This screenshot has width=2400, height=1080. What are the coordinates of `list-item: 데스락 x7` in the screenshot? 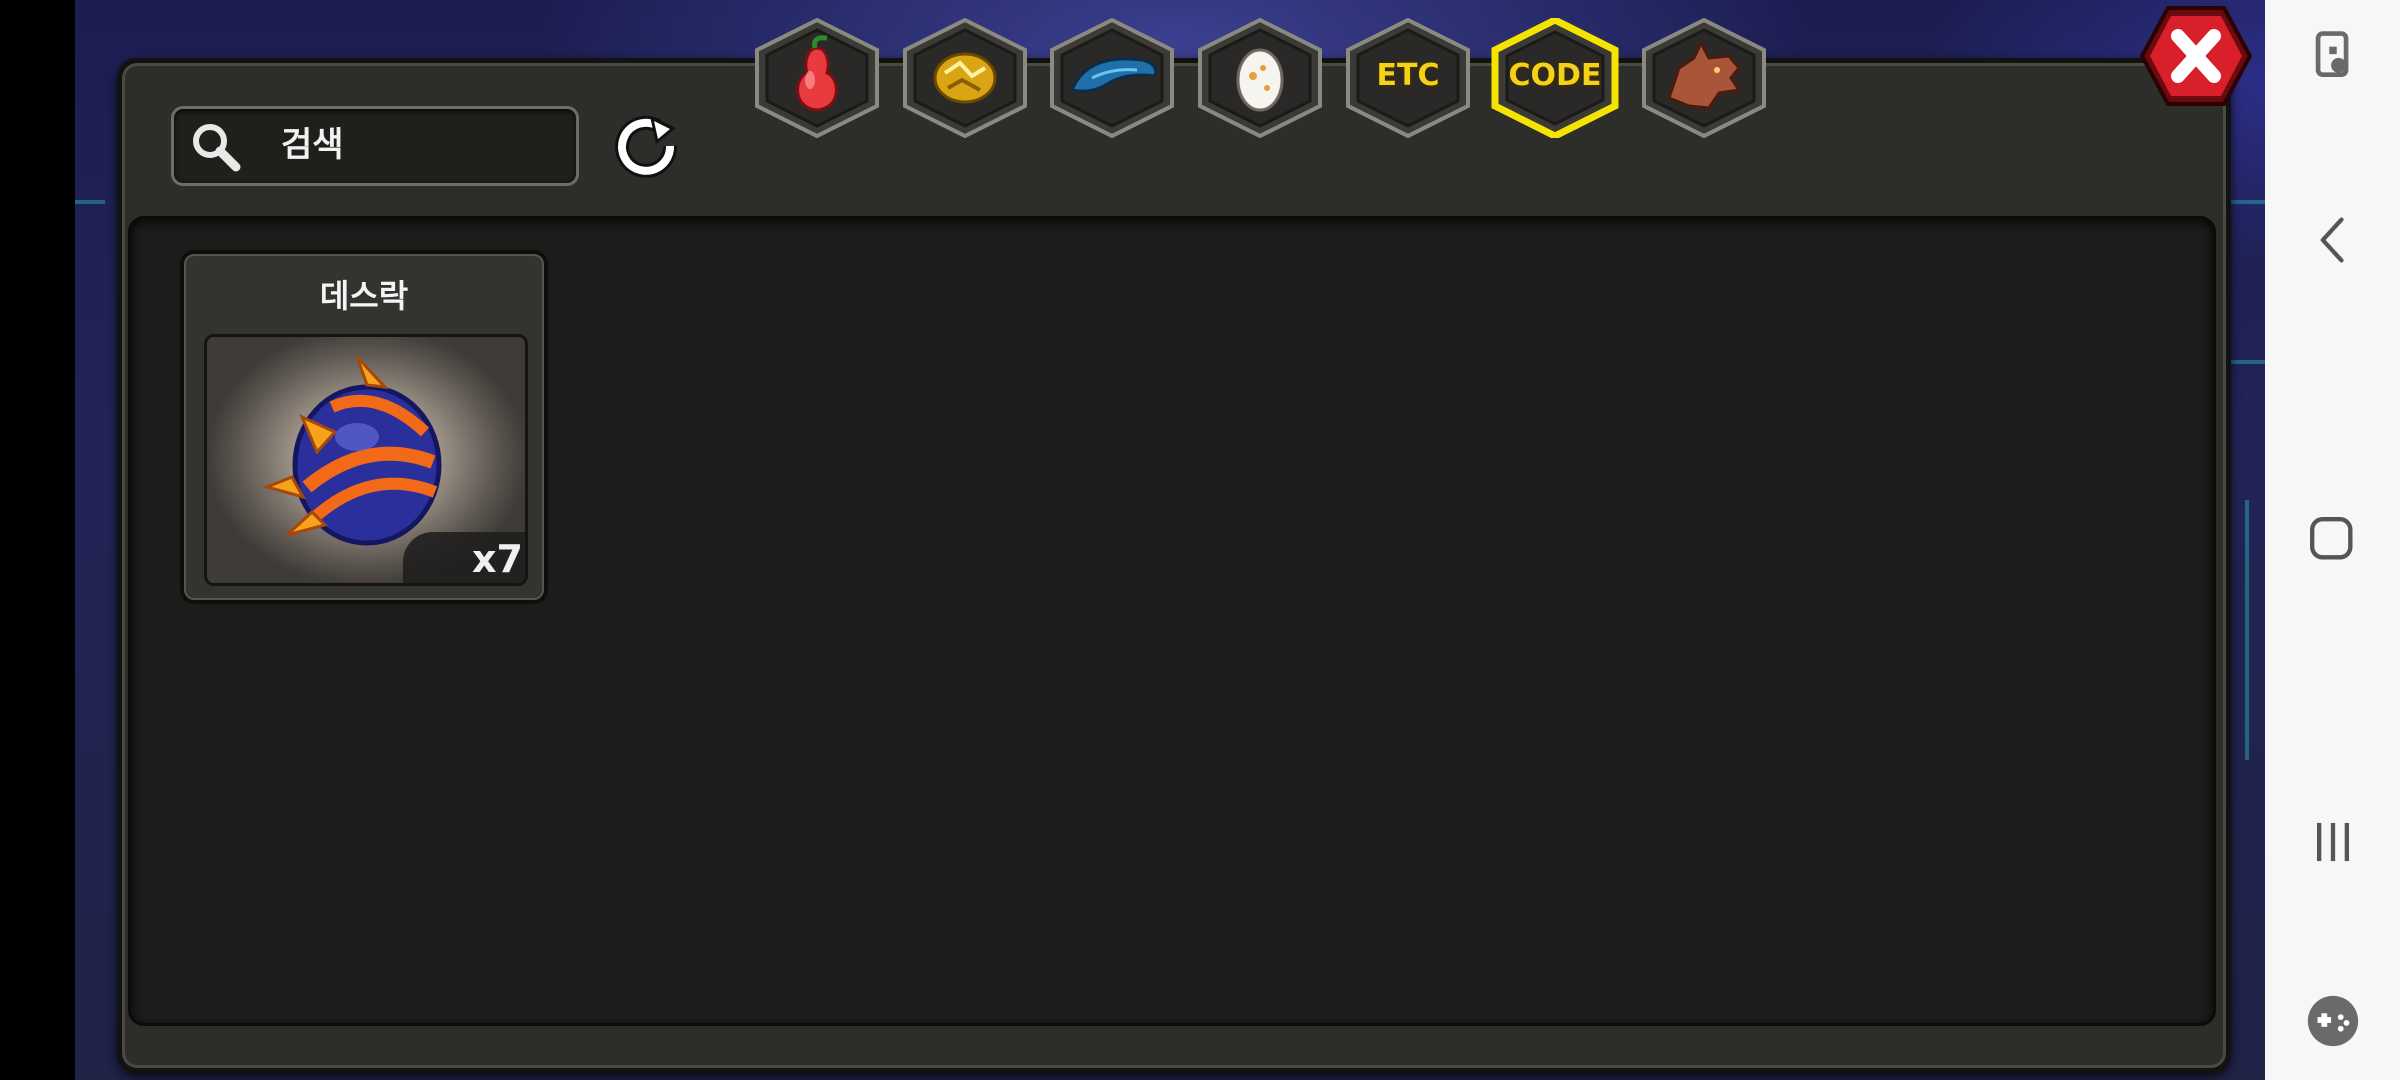 It's located at (364, 427).